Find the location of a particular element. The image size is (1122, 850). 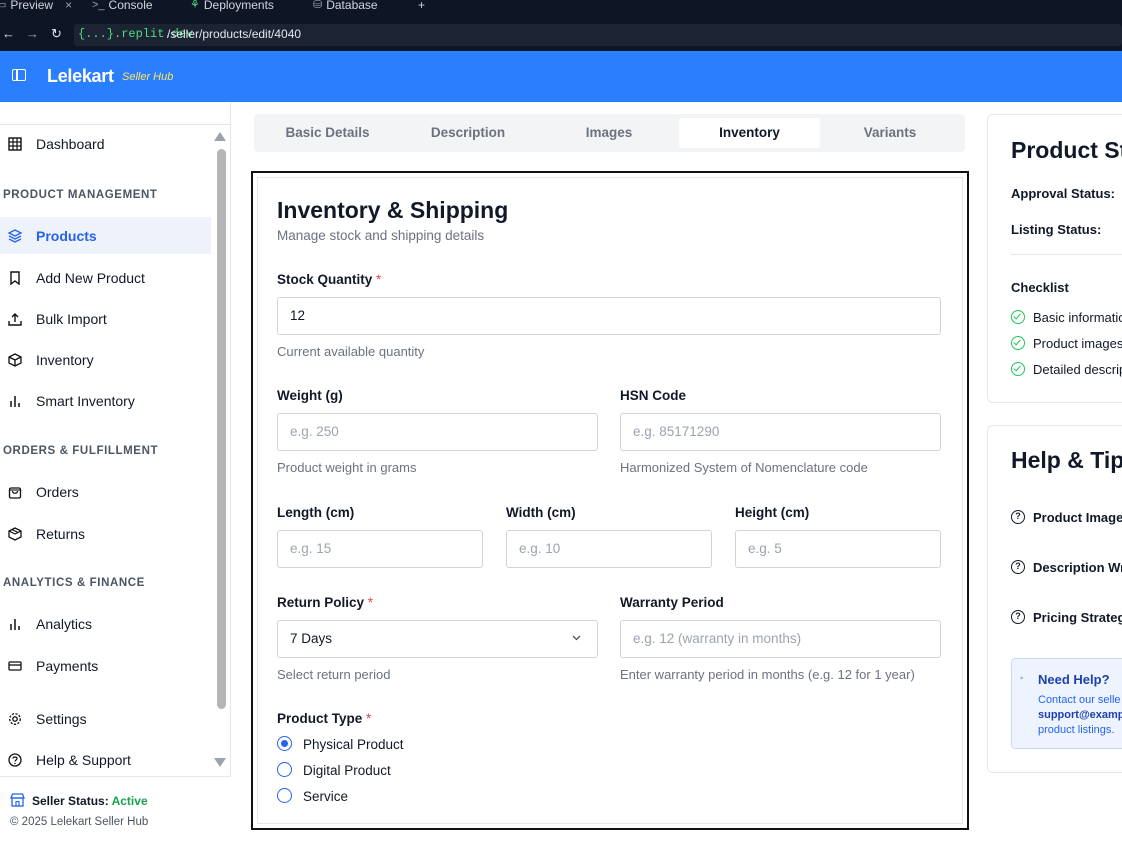

tab-images: Images is located at coordinates (609, 133).